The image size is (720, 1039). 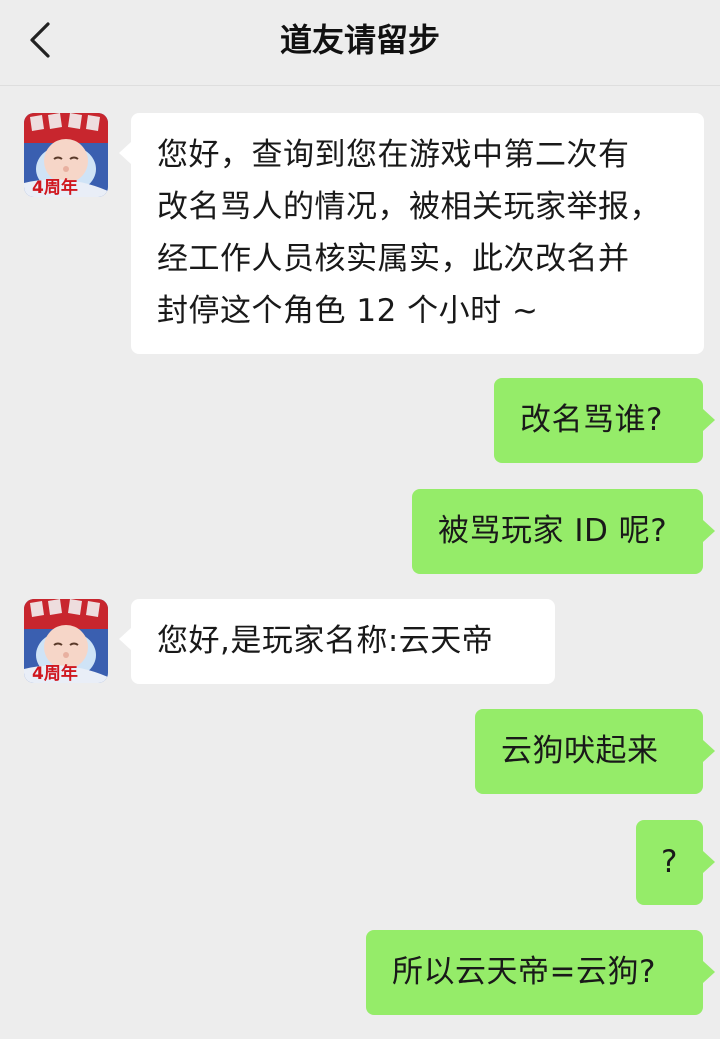 What do you see at coordinates (557, 531) in the screenshot?
I see `message-bubble: 被骂玩家 ID 呢?` at bounding box center [557, 531].